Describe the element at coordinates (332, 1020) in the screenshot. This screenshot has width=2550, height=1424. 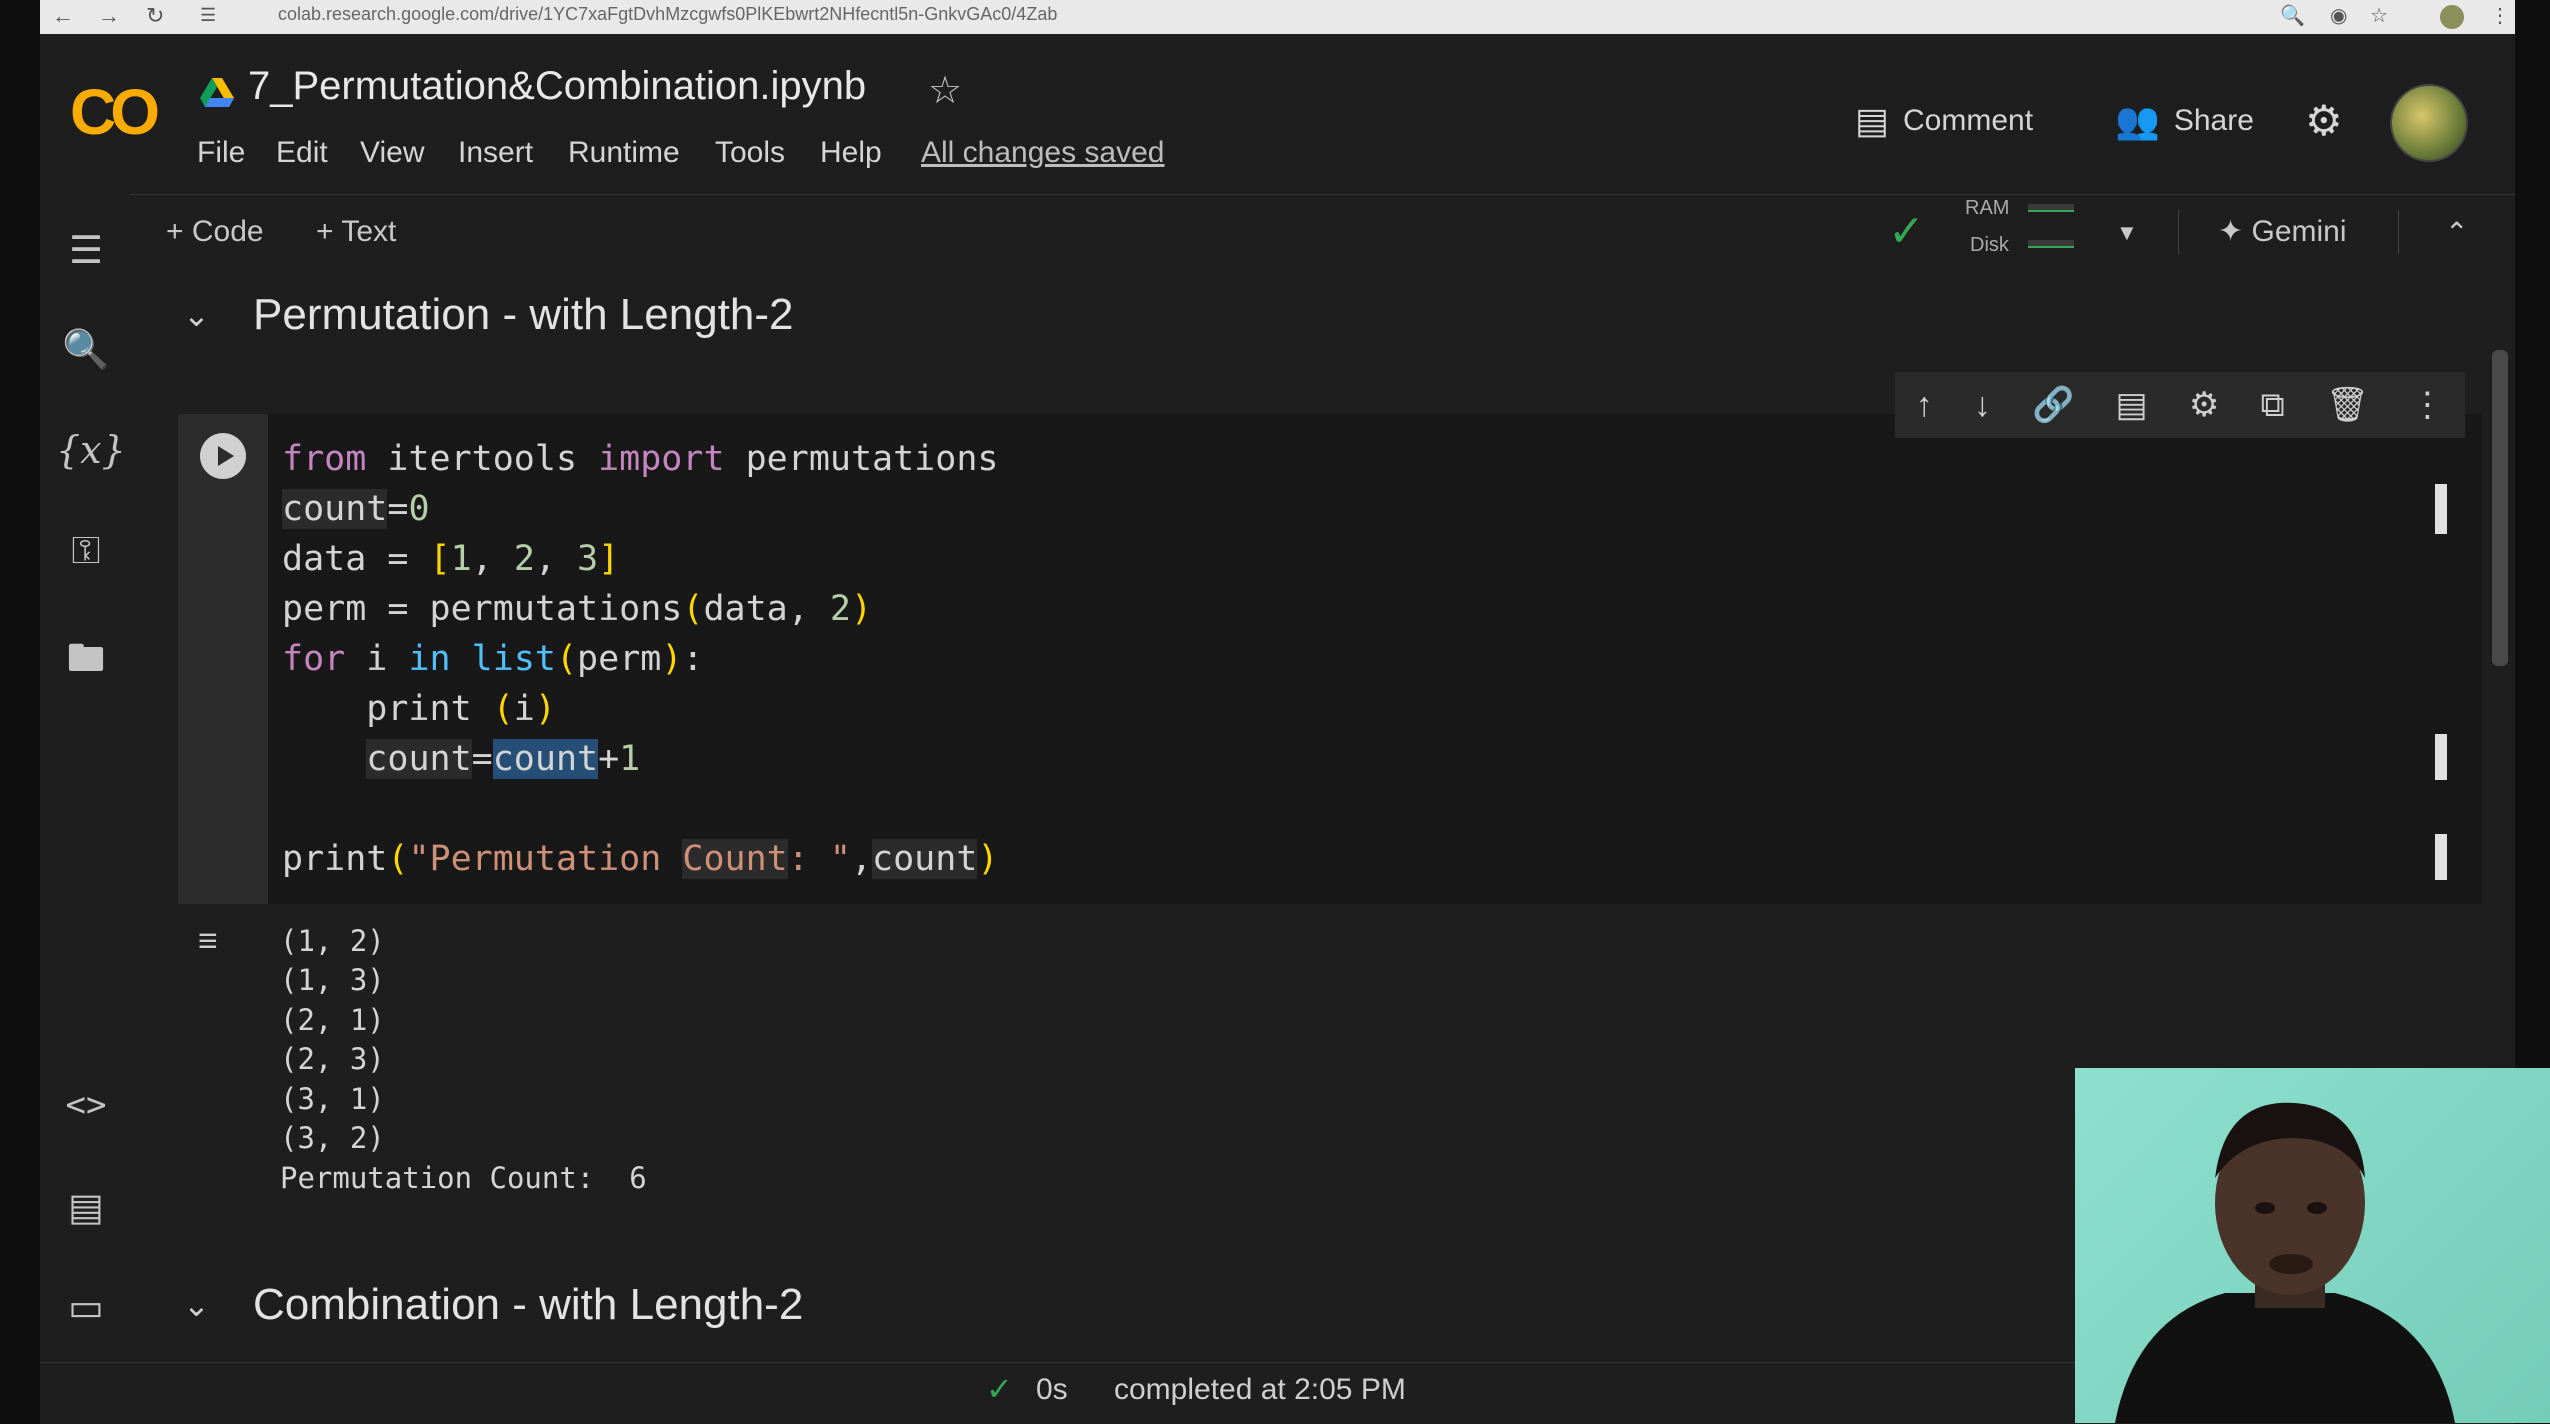
I see `output-line: (2, 1)` at that location.